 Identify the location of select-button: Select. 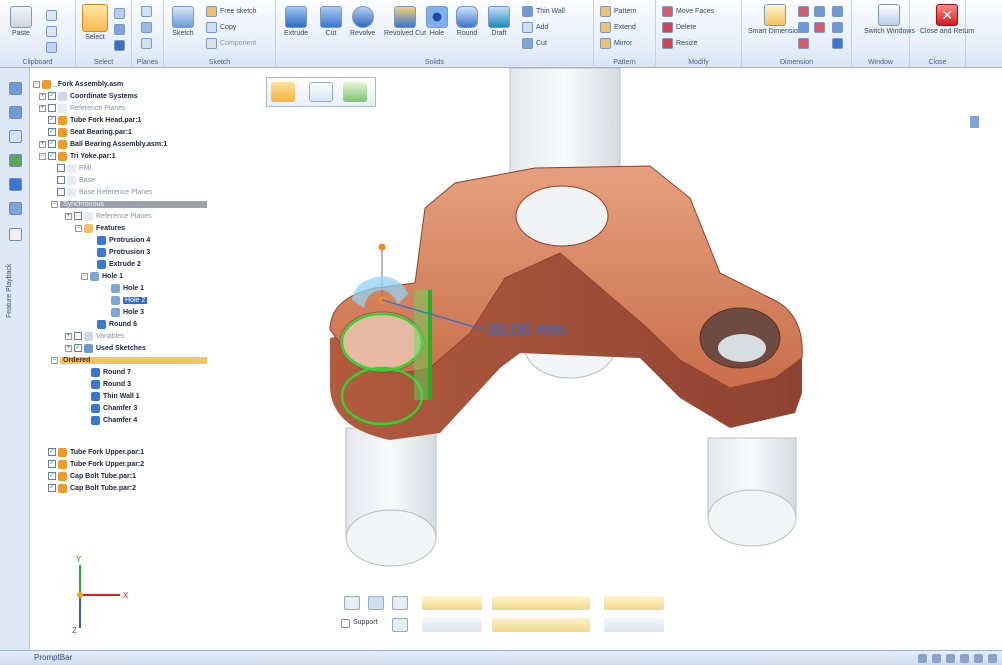
(95, 22).